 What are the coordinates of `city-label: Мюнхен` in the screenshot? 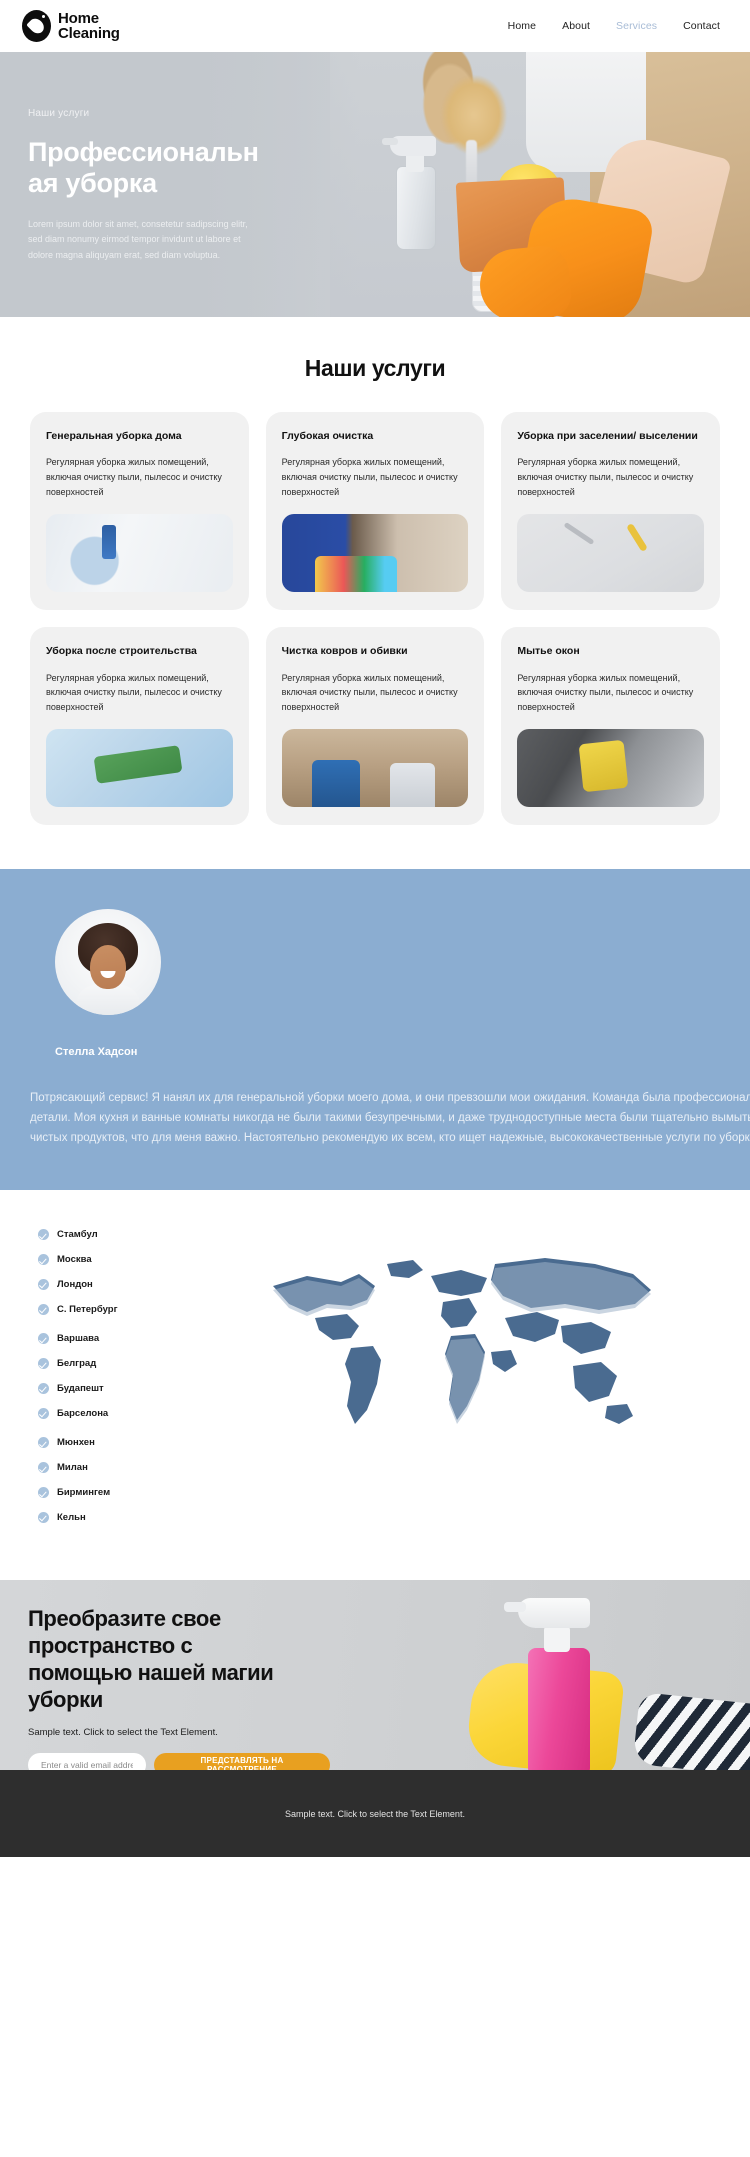 It's located at (76, 1443).